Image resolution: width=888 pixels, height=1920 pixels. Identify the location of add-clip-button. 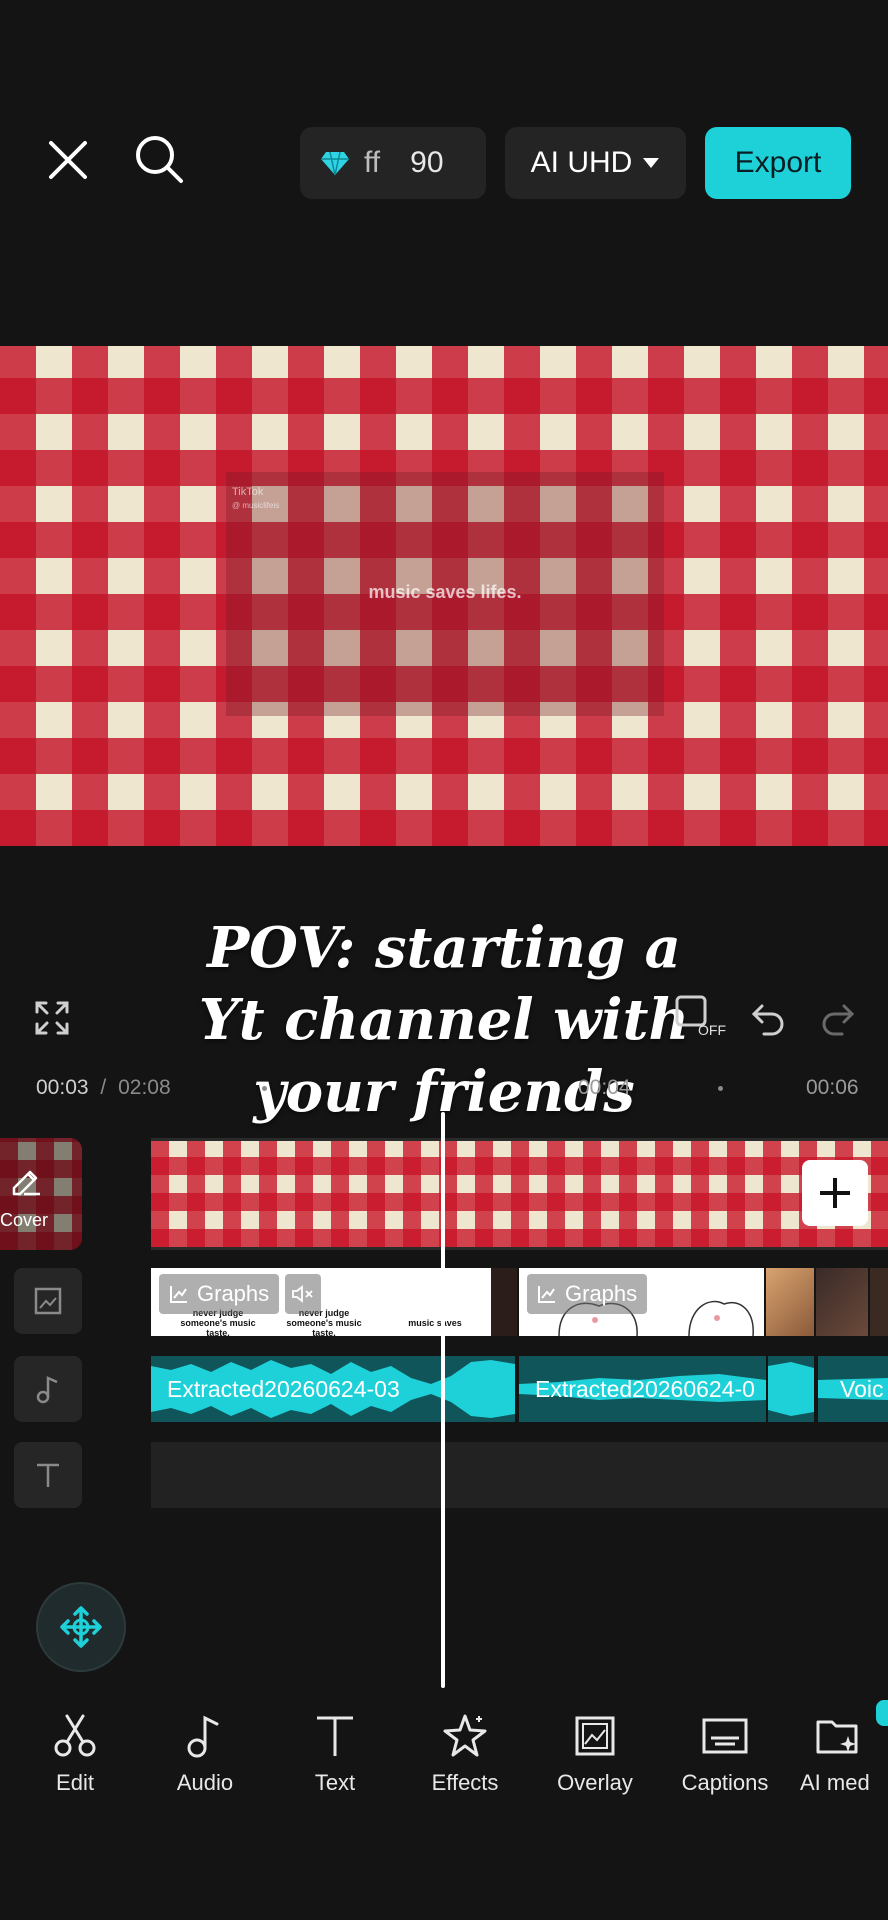
(835, 1193).